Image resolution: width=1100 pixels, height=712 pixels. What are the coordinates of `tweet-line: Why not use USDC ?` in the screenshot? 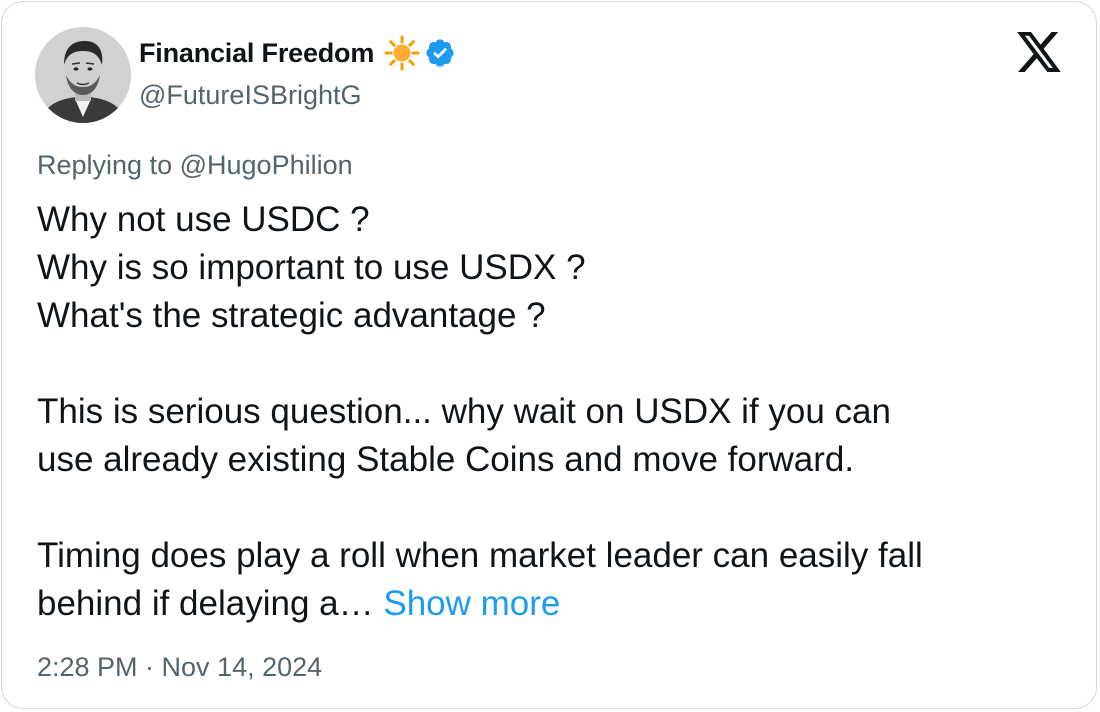 It's located at (203, 219).